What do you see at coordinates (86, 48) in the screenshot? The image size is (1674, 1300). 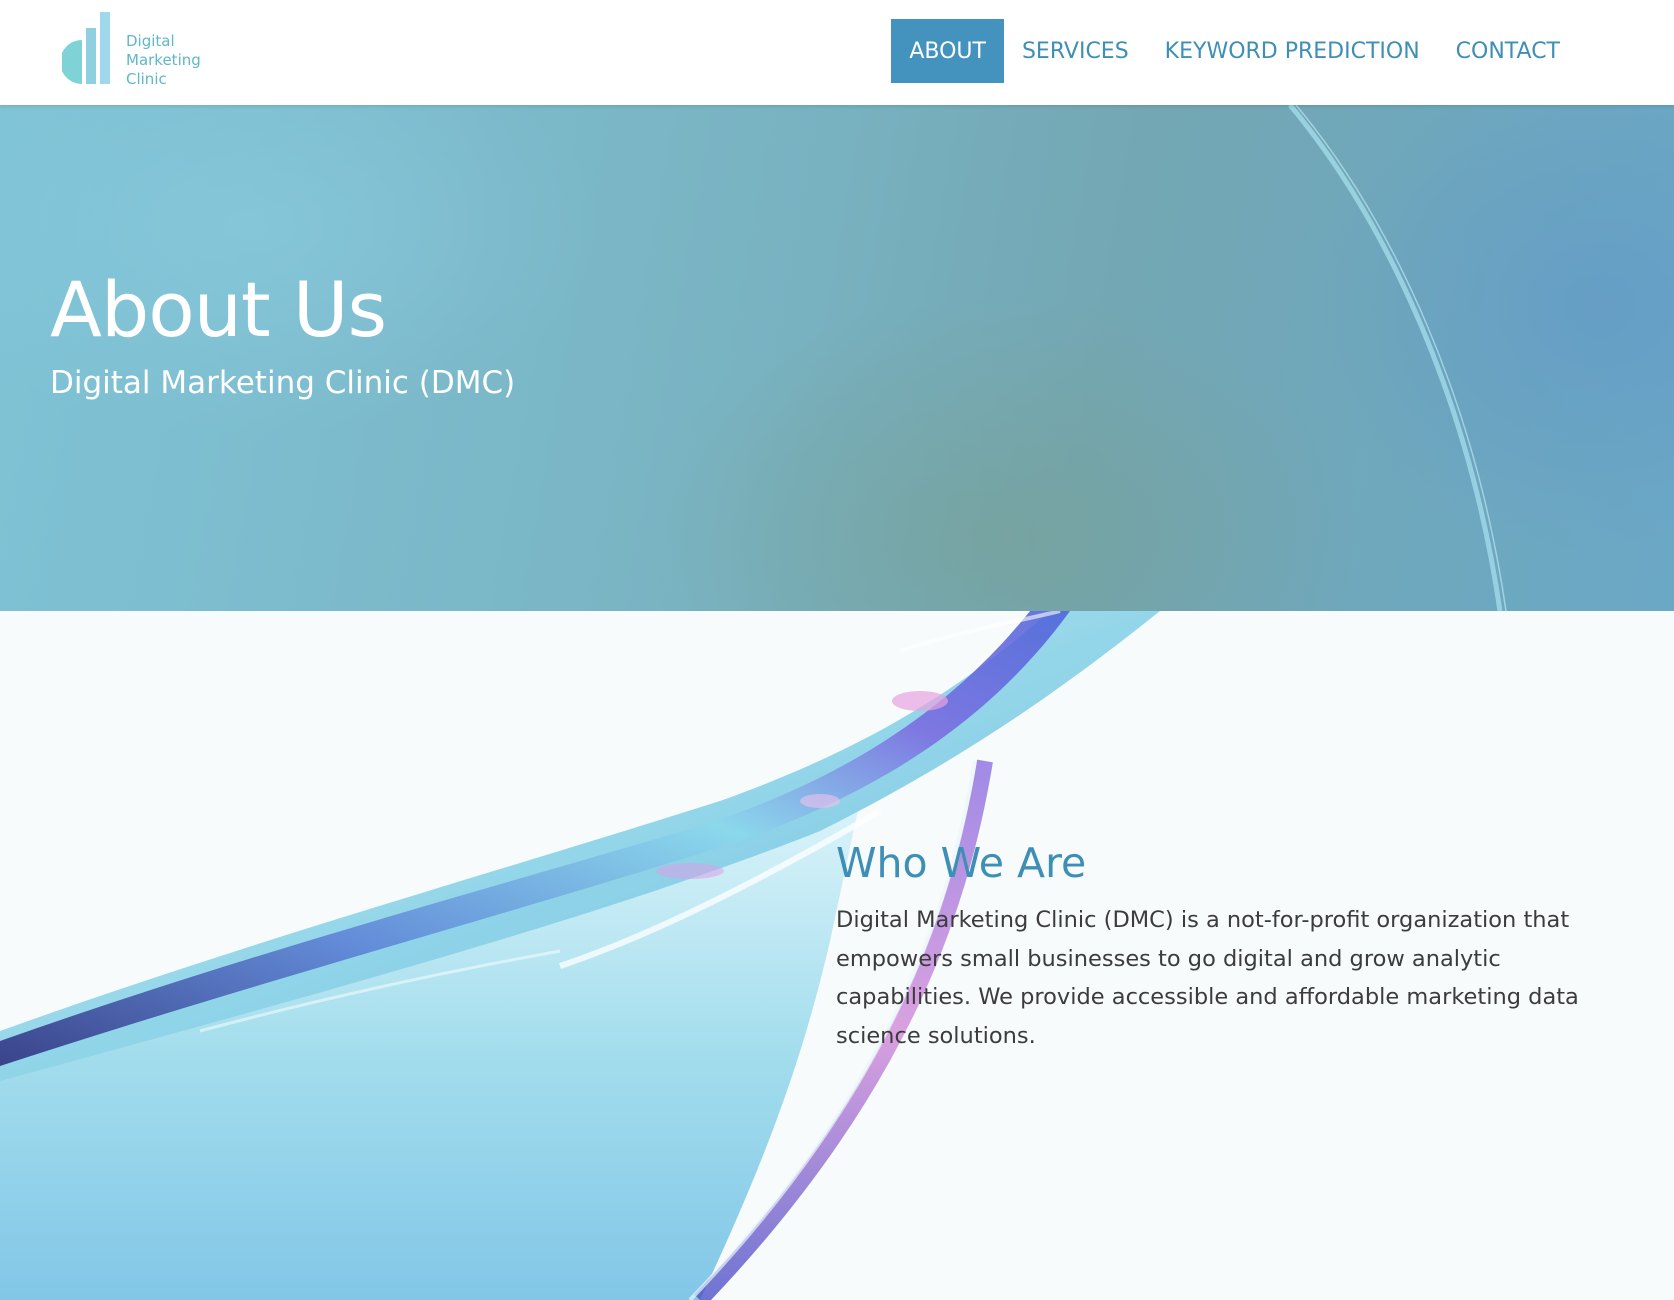 I see `logo-bars-icon` at bounding box center [86, 48].